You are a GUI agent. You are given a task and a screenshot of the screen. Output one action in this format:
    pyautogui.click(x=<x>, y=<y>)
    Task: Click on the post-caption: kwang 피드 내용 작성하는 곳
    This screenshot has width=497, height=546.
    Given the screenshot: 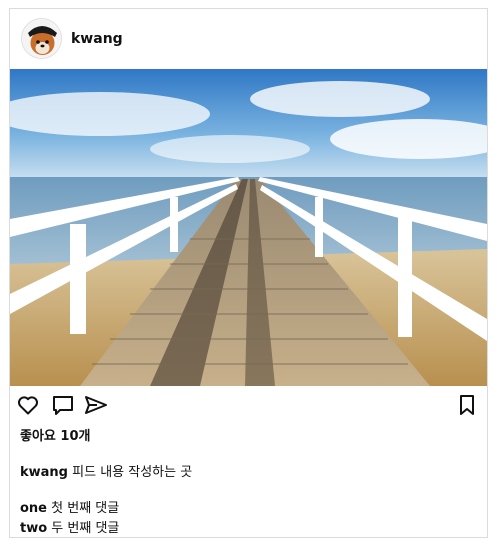 What is the action you would take?
    pyautogui.click(x=106, y=470)
    